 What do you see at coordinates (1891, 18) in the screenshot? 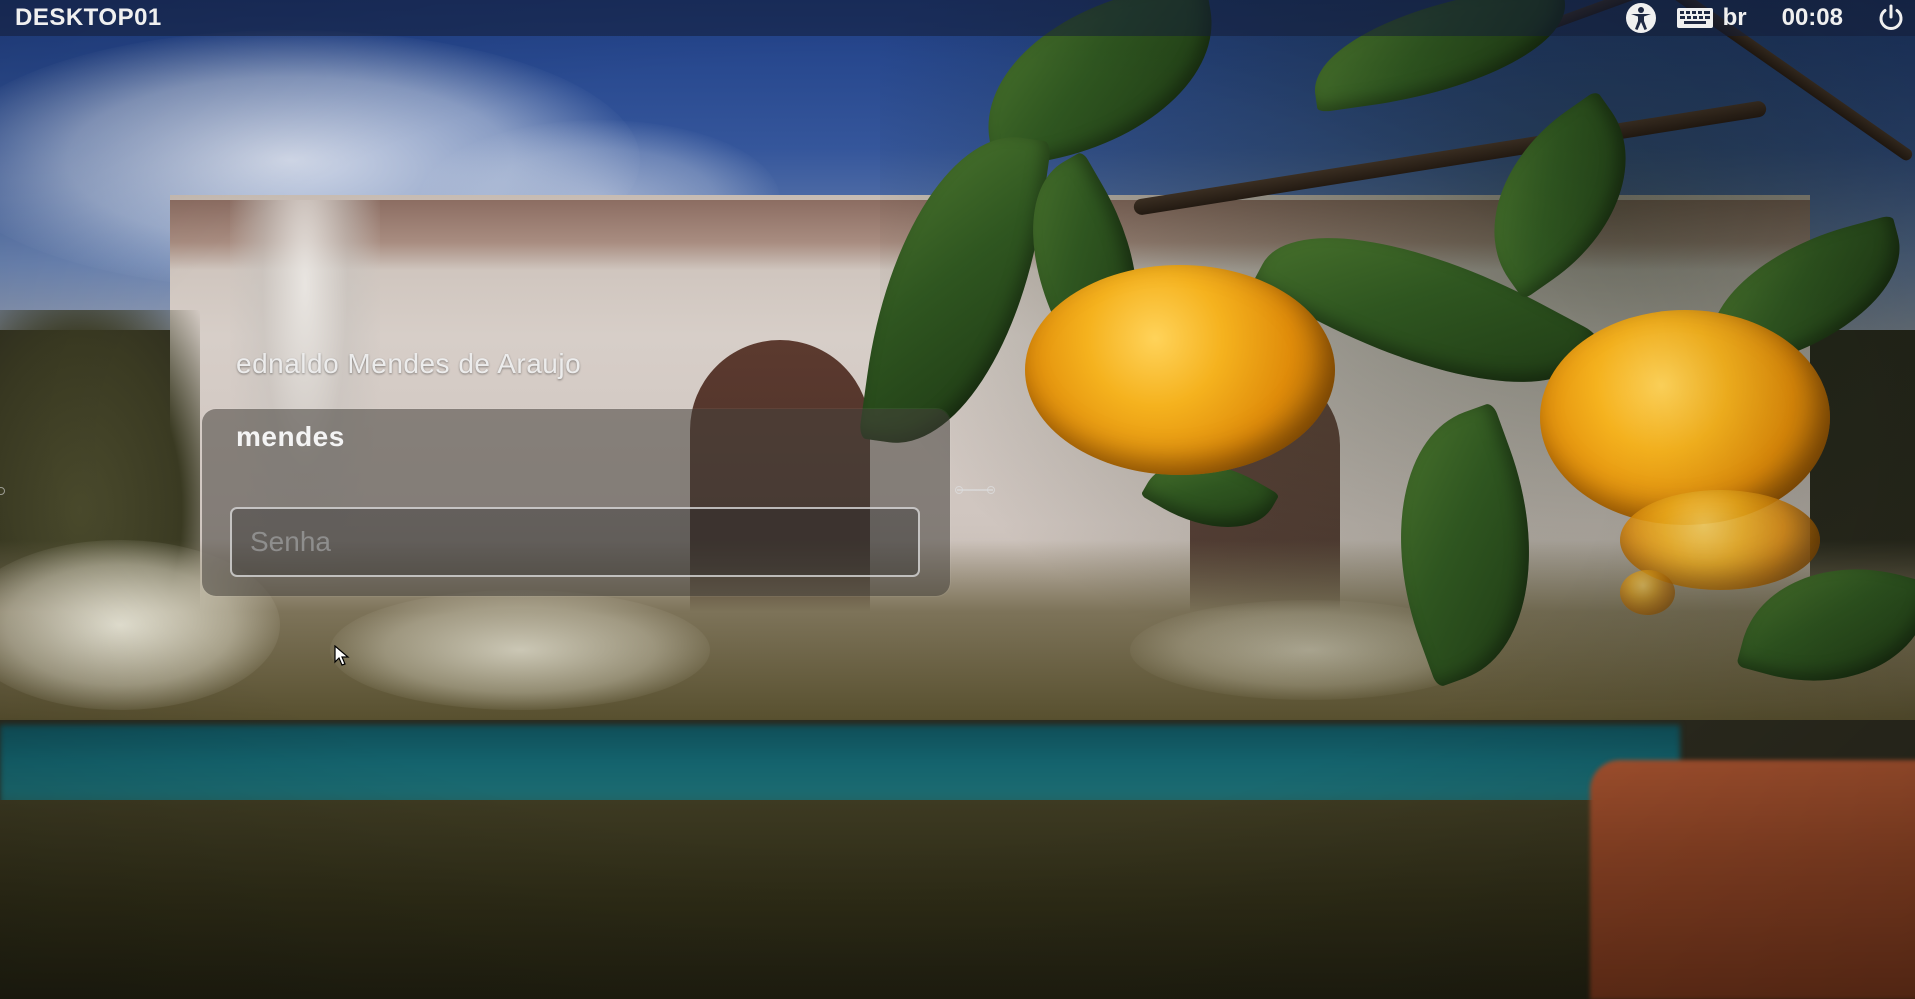
I see `power-icon` at bounding box center [1891, 18].